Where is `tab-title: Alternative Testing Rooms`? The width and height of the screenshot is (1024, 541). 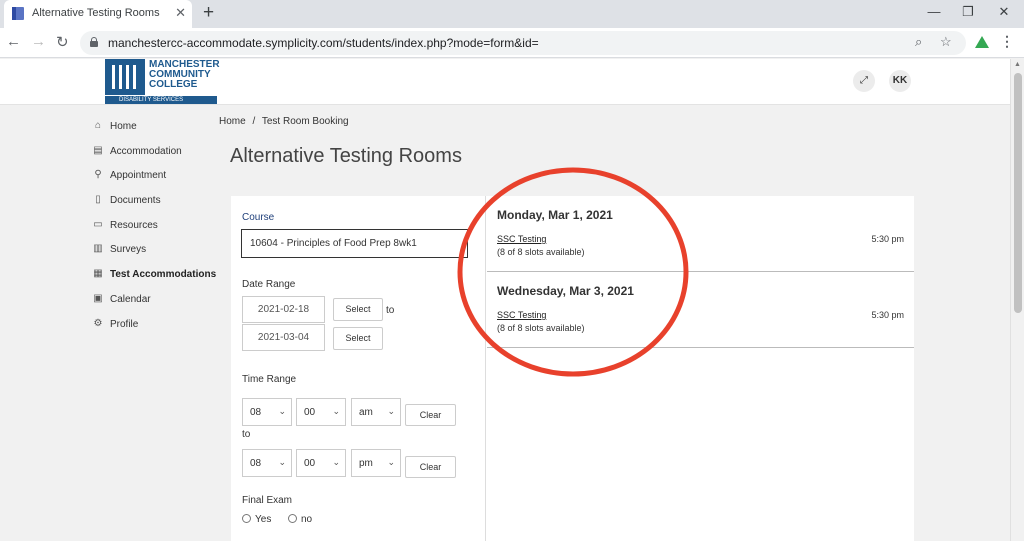 tab-title: Alternative Testing Rooms is located at coordinates (96, 13).